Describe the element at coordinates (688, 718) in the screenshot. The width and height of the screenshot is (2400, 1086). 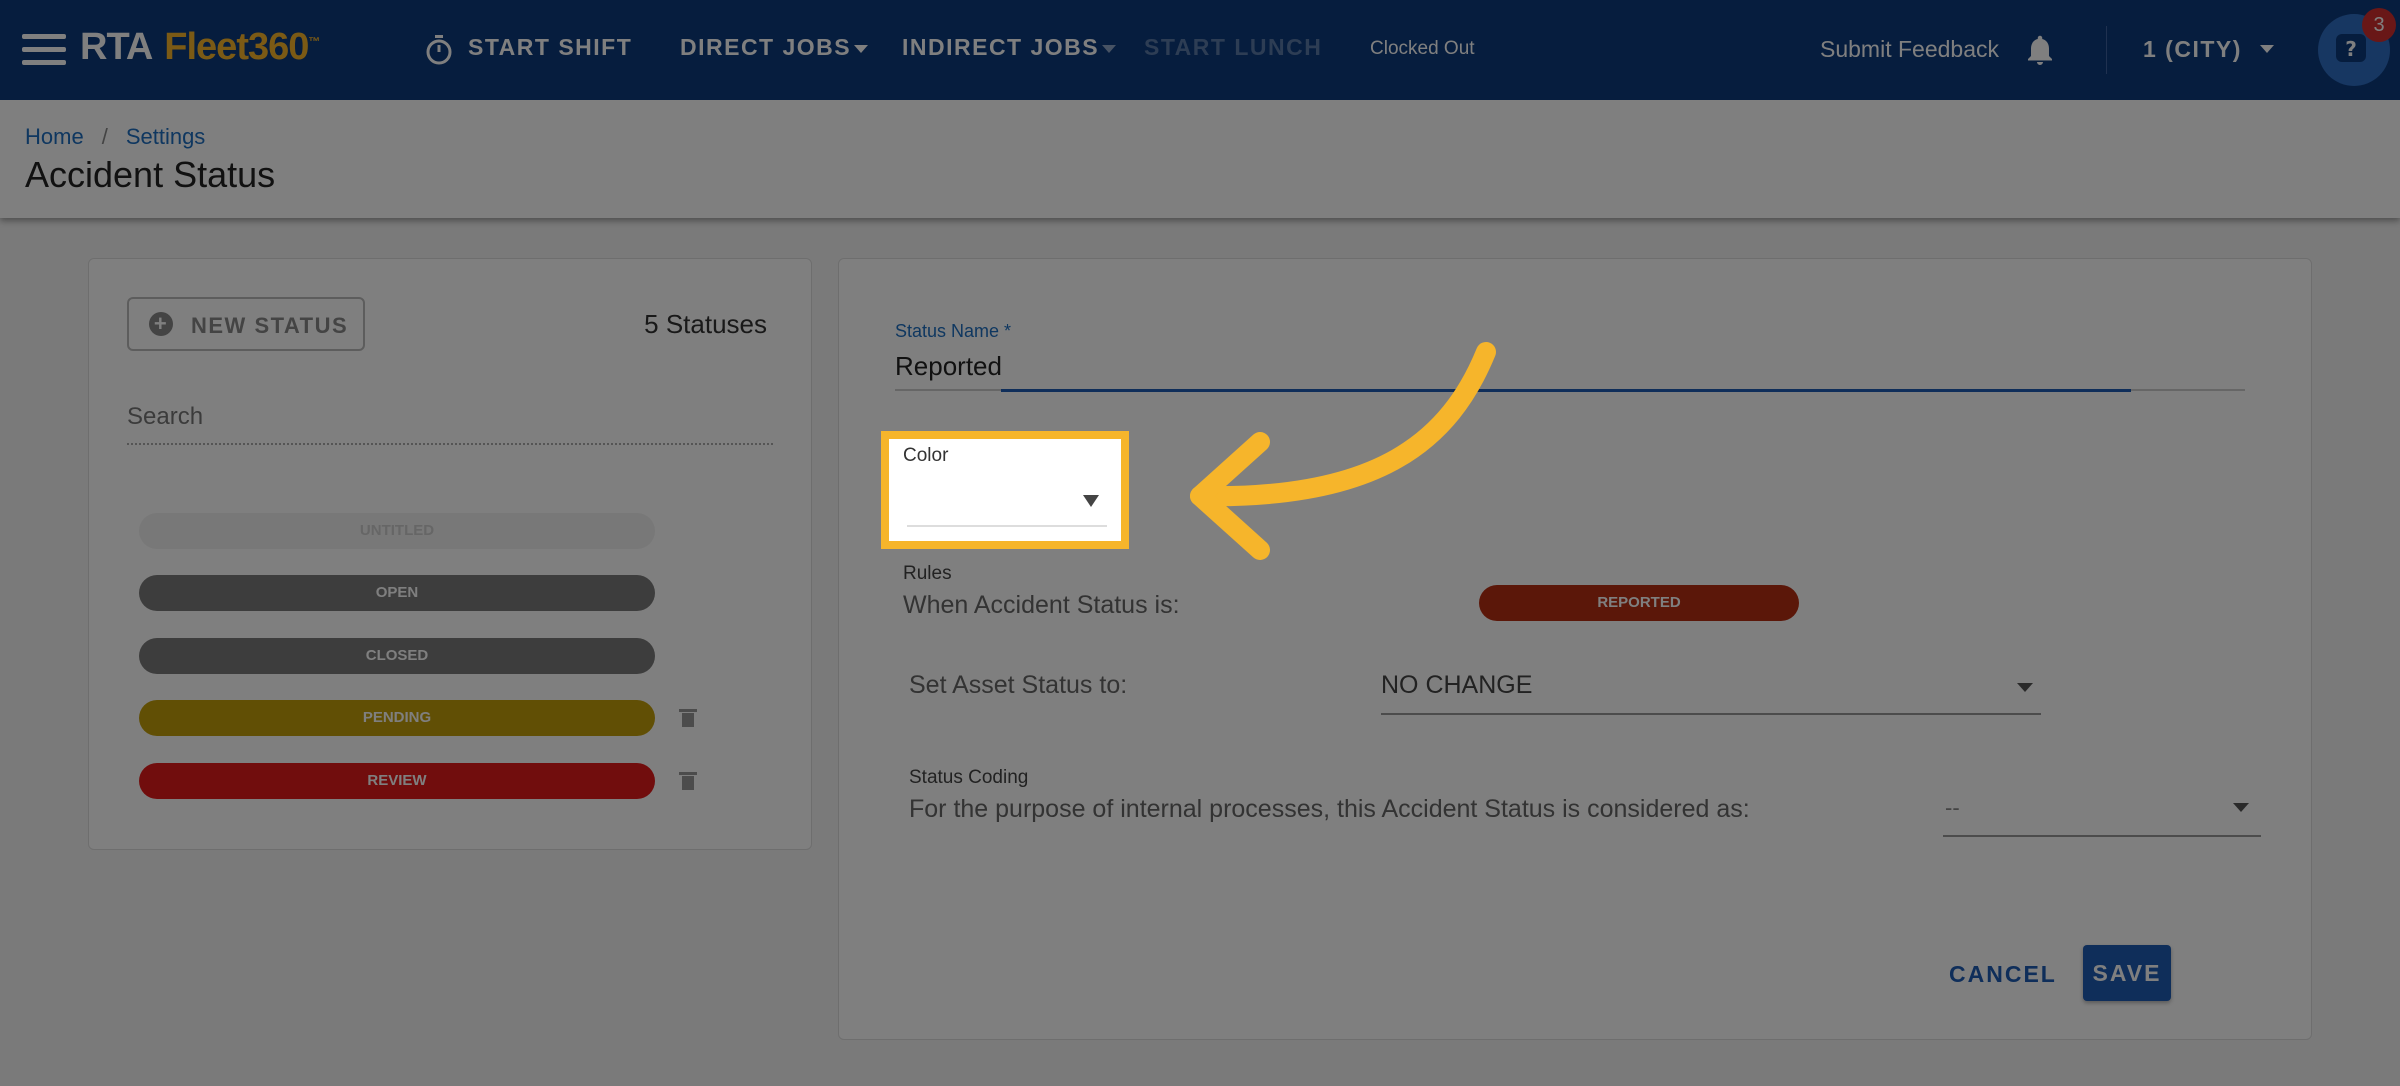
I see `delete-pending-trash-icon` at that location.